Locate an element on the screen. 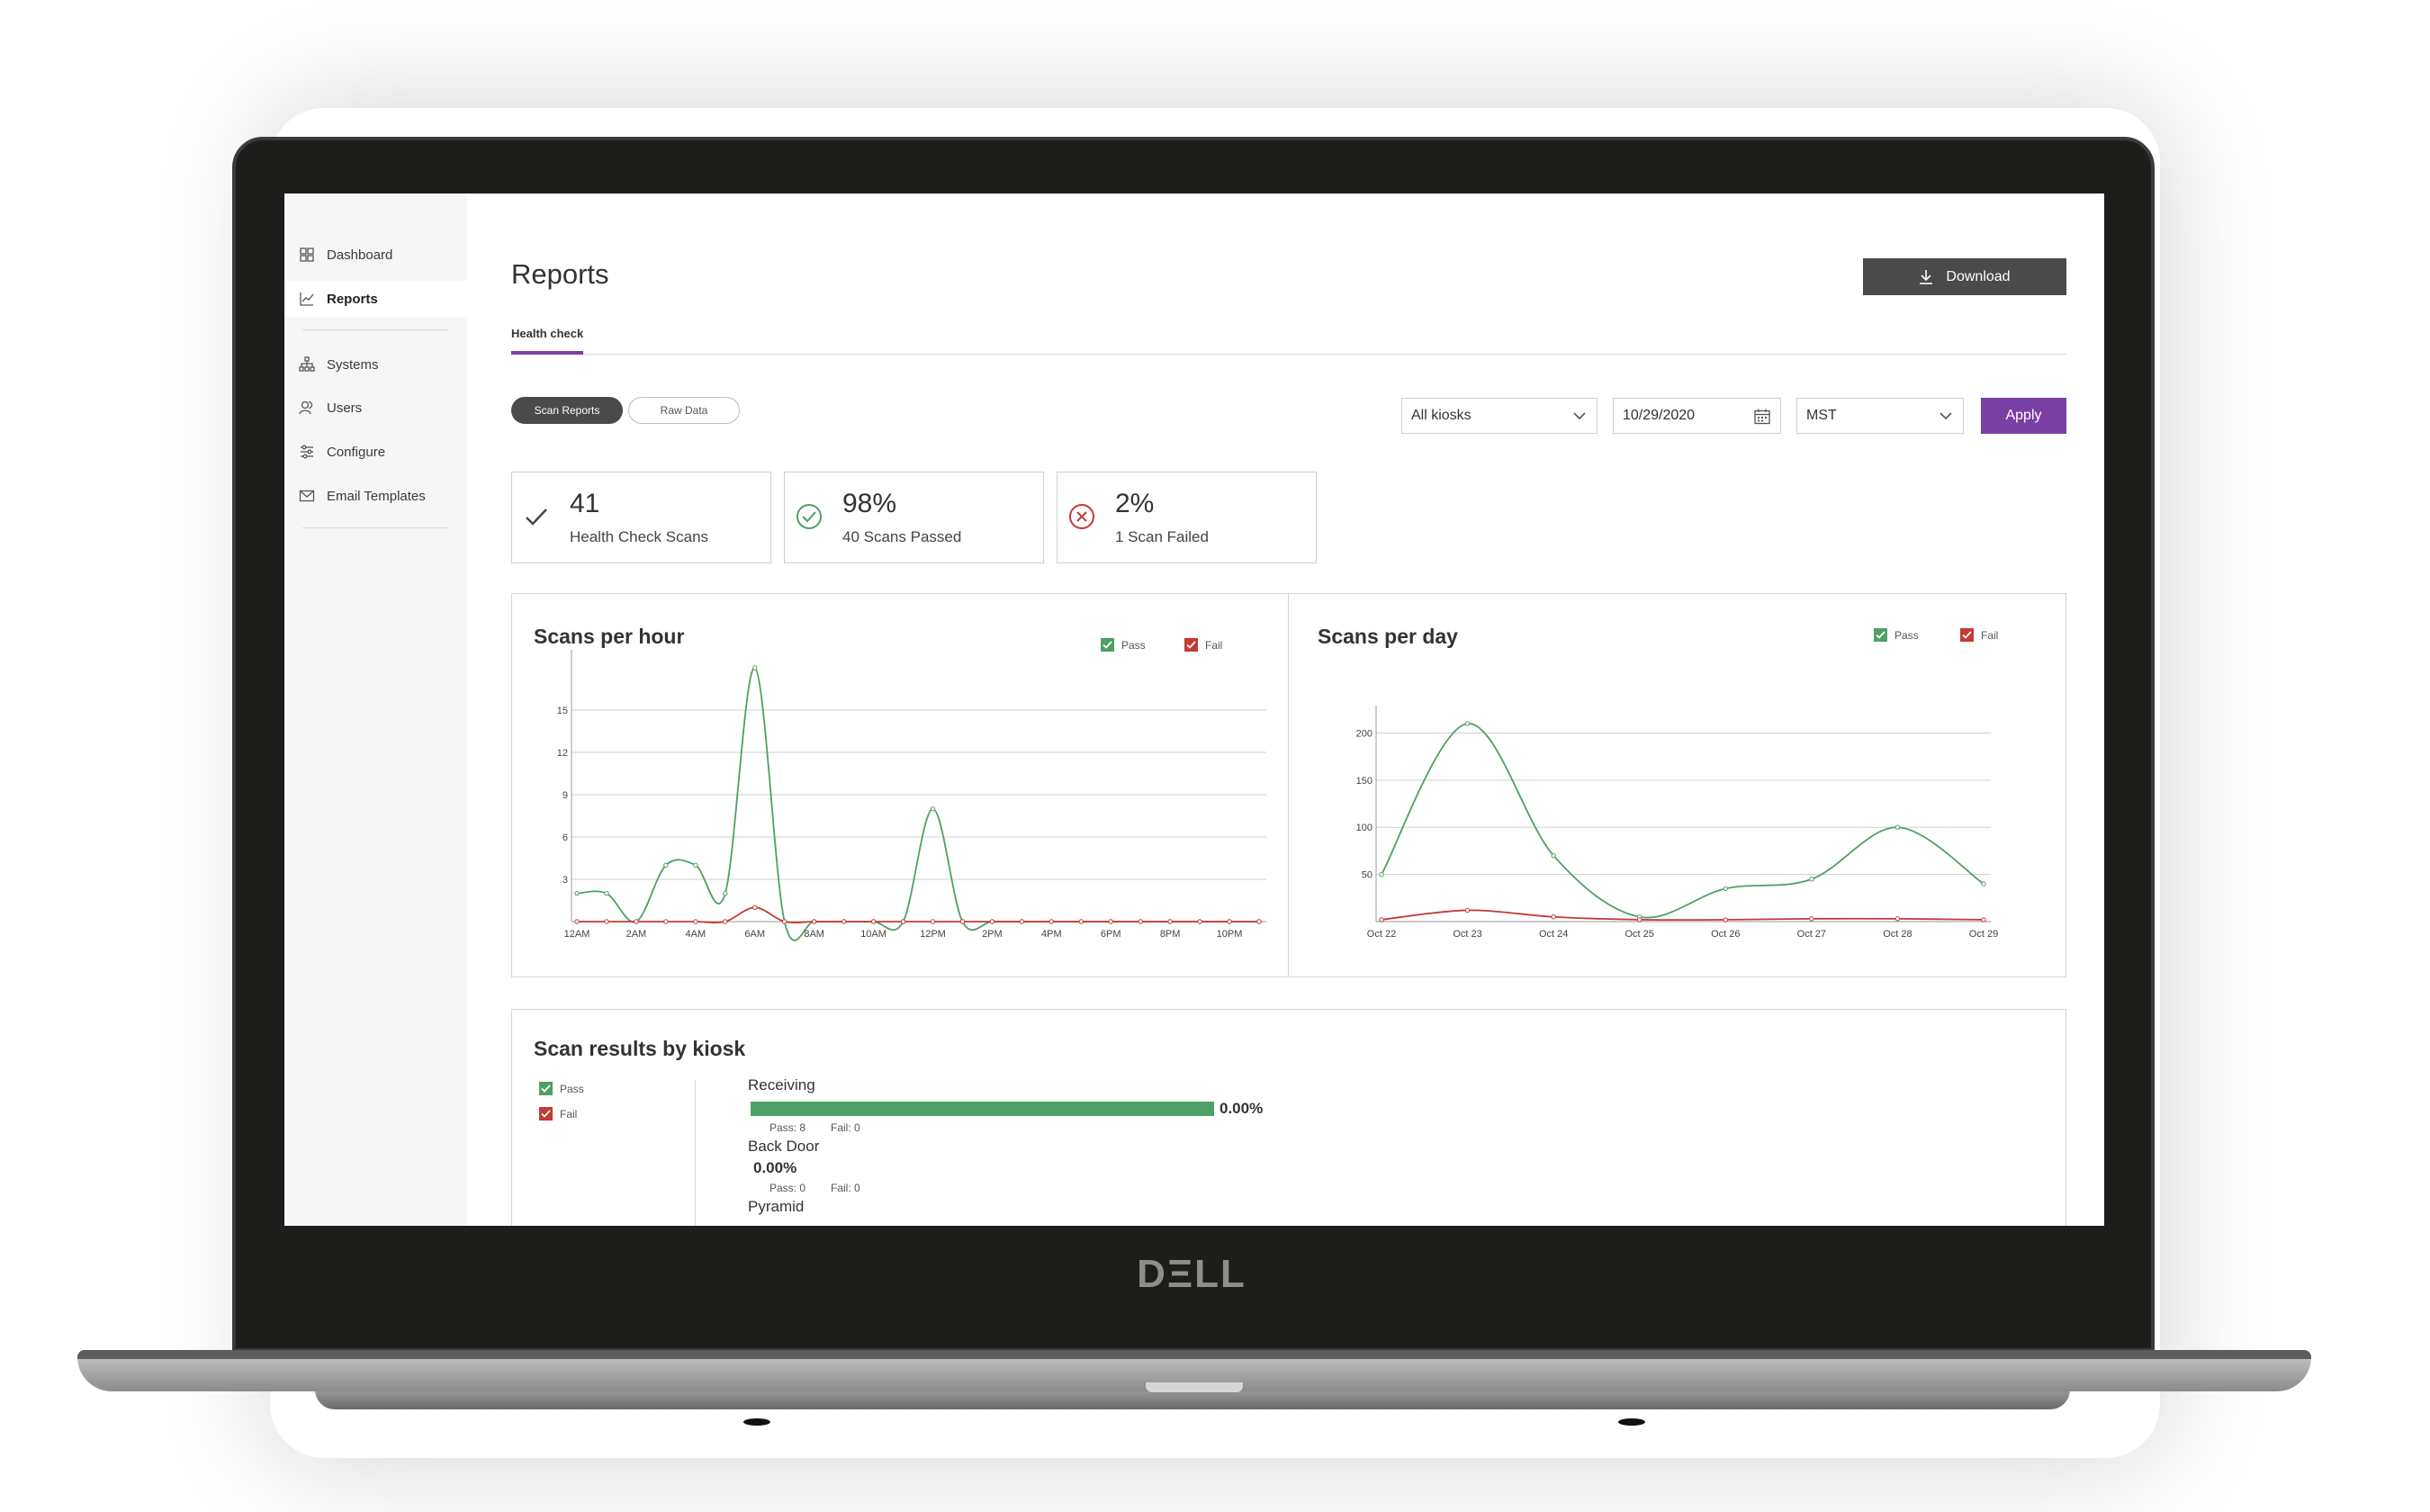 This screenshot has width=2430, height=1512. stat-label: 40 Scans Passed is located at coordinates (902, 536).